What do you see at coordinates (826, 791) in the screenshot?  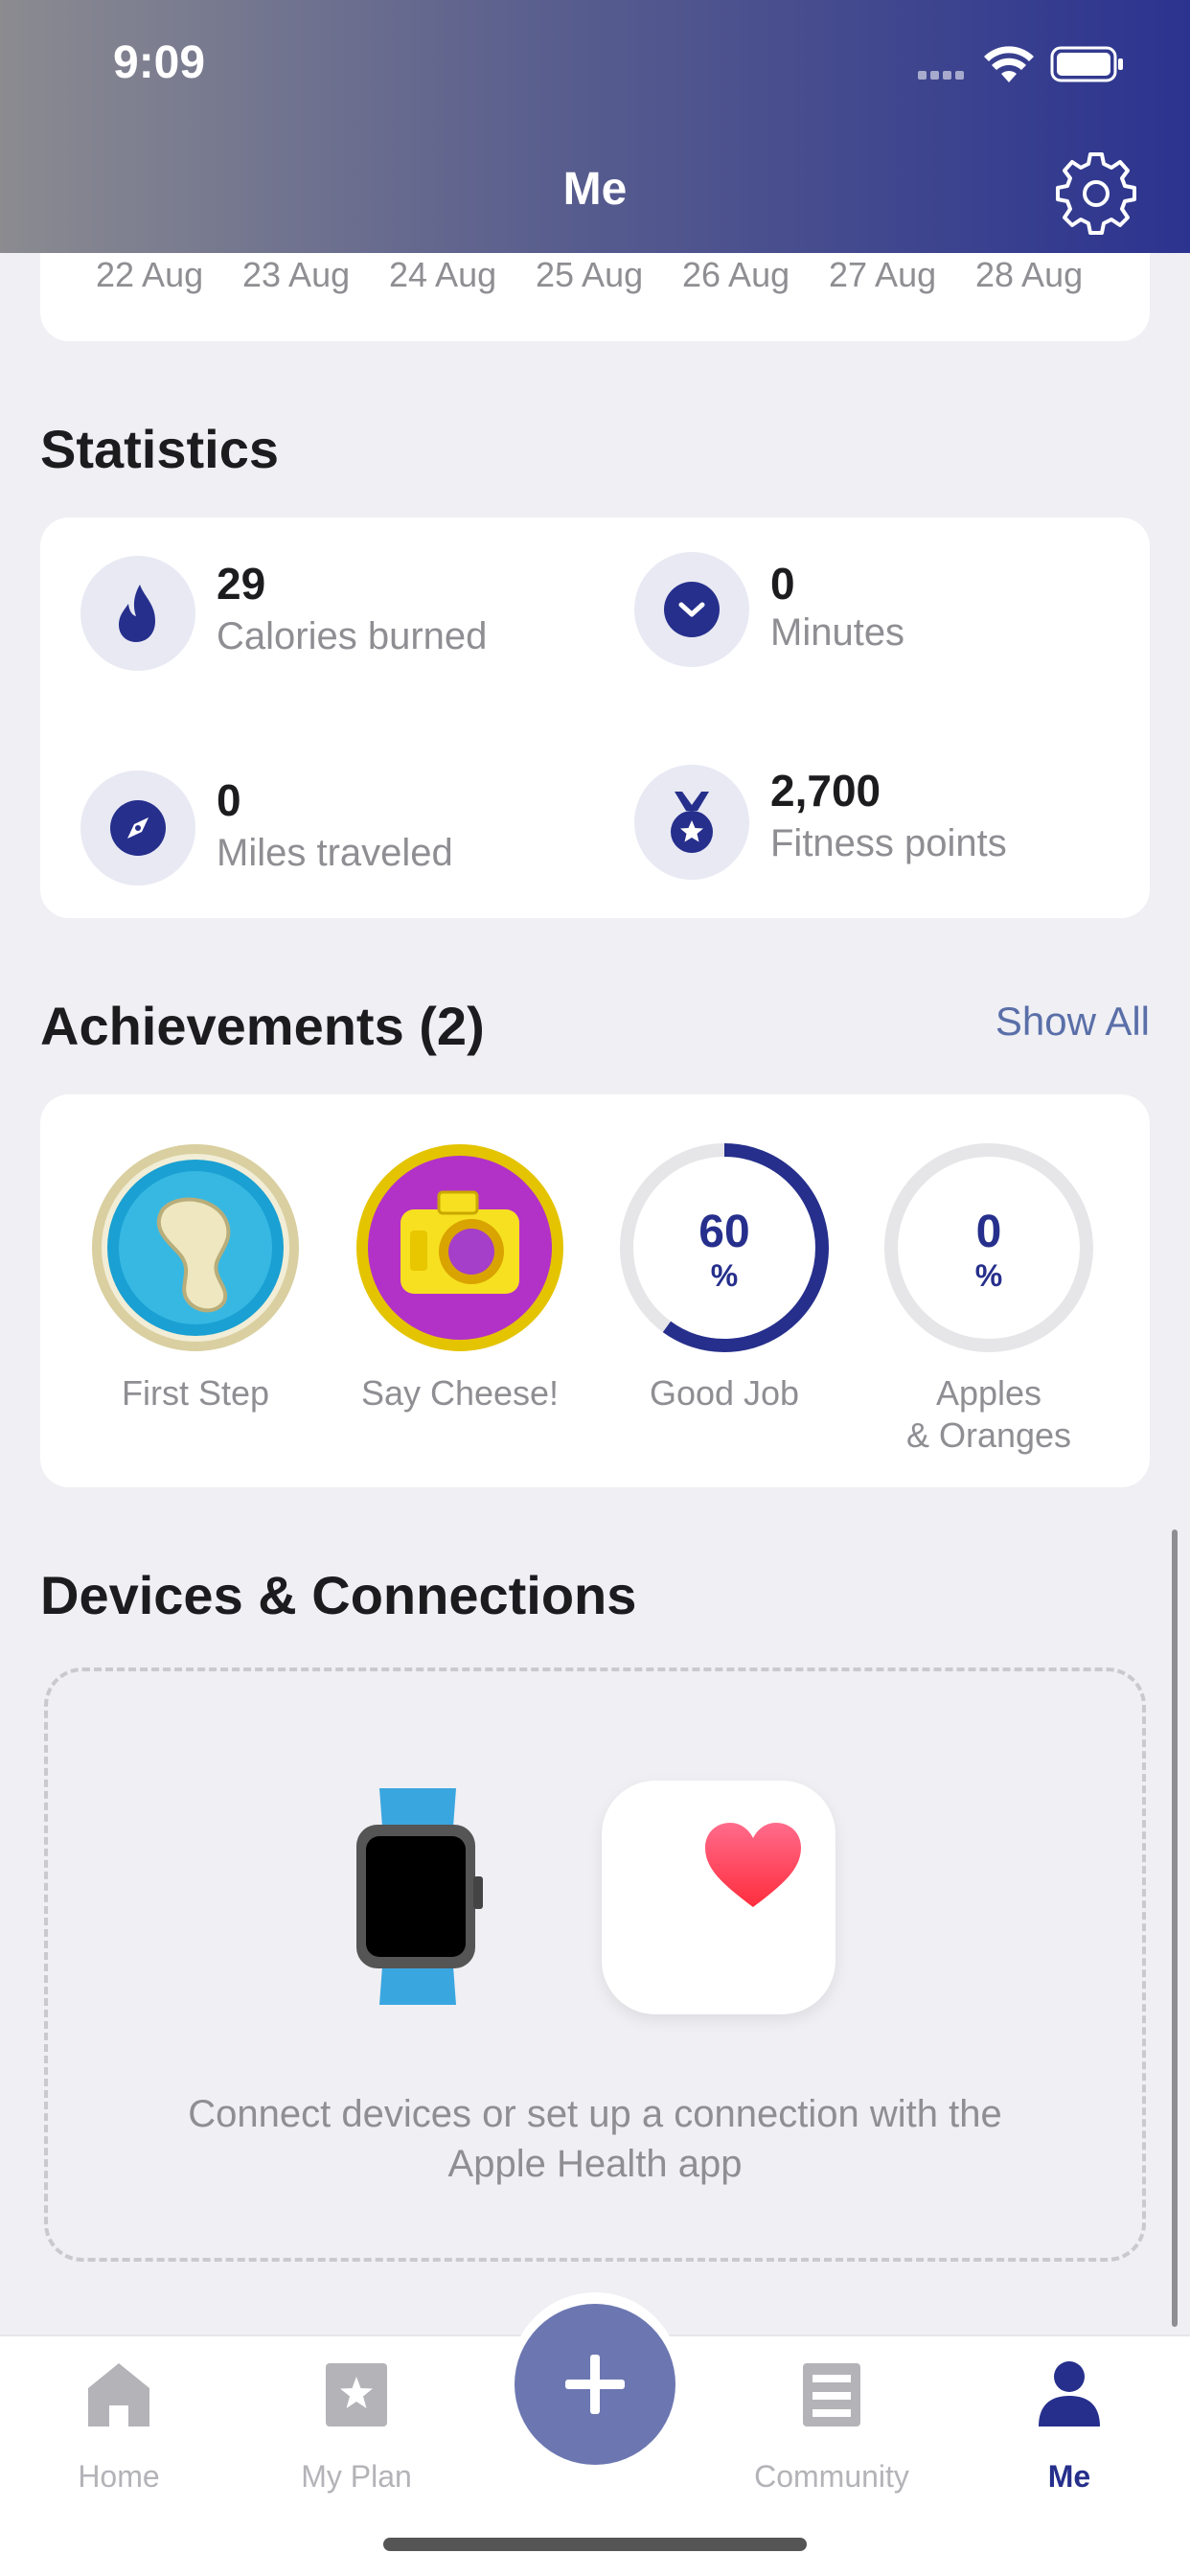 I see `fitness-points-value: 2,700` at bounding box center [826, 791].